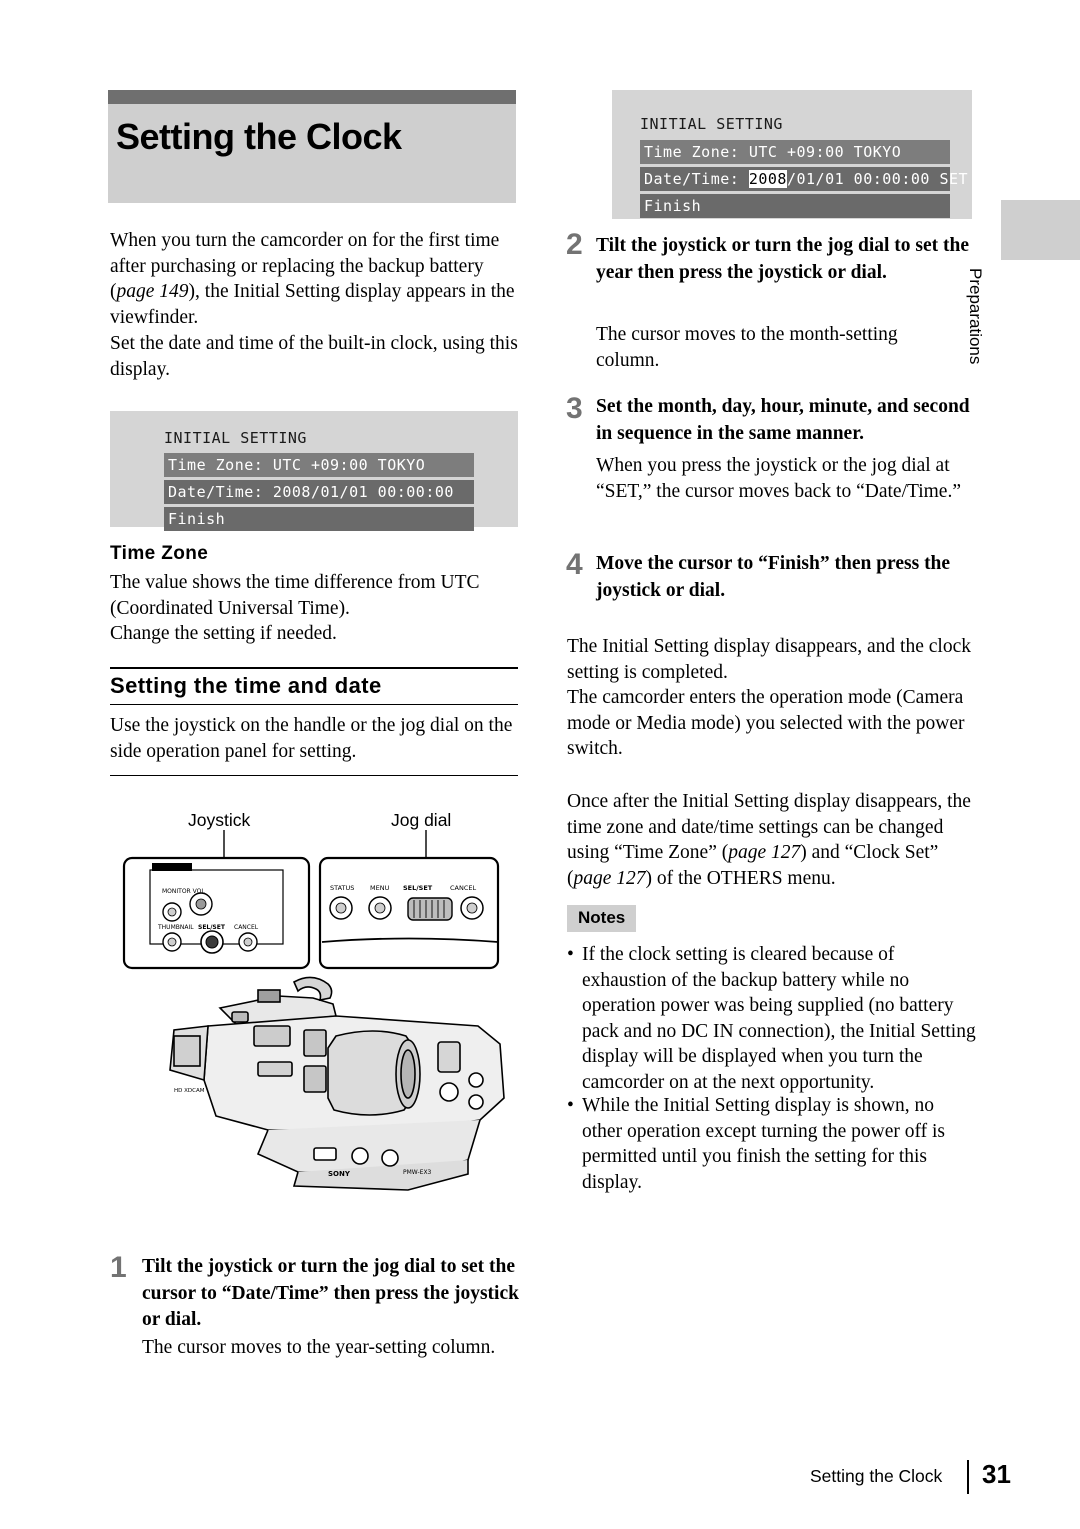  I want to click on svg-text: MENU, so click(380, 888).